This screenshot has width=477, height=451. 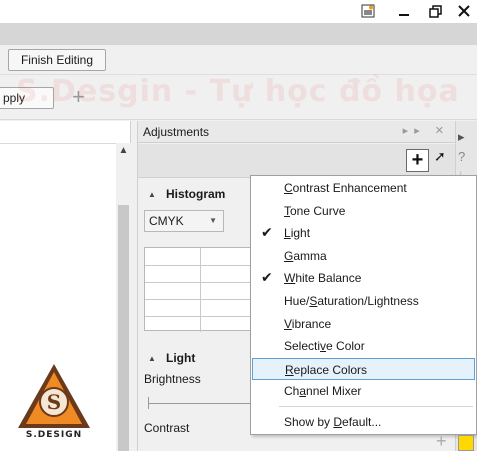 I want to click on menu-item-label: Gamma, so click(x=305, y=255).